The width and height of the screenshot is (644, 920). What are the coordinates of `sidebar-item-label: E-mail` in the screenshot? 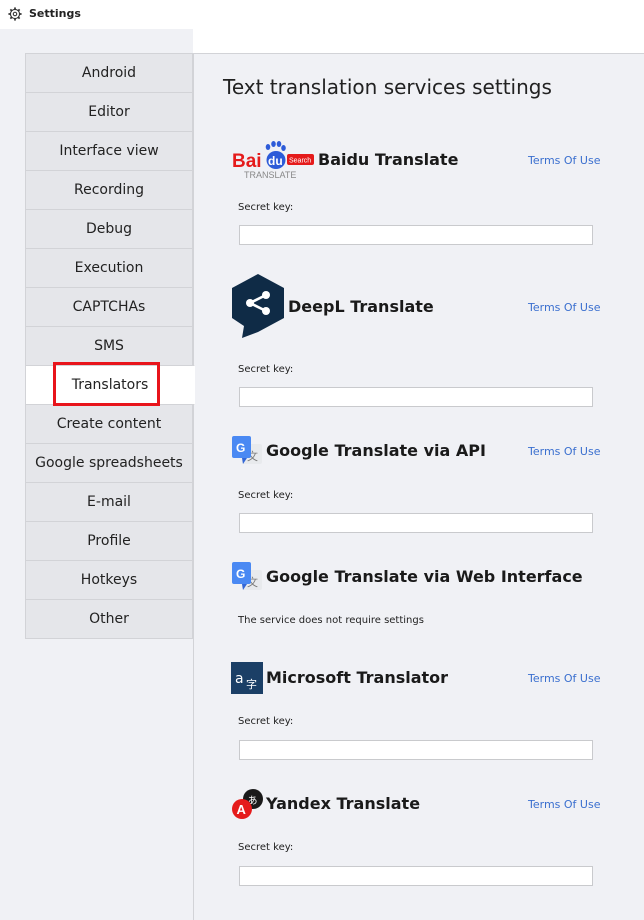 It's located at (109, 502).